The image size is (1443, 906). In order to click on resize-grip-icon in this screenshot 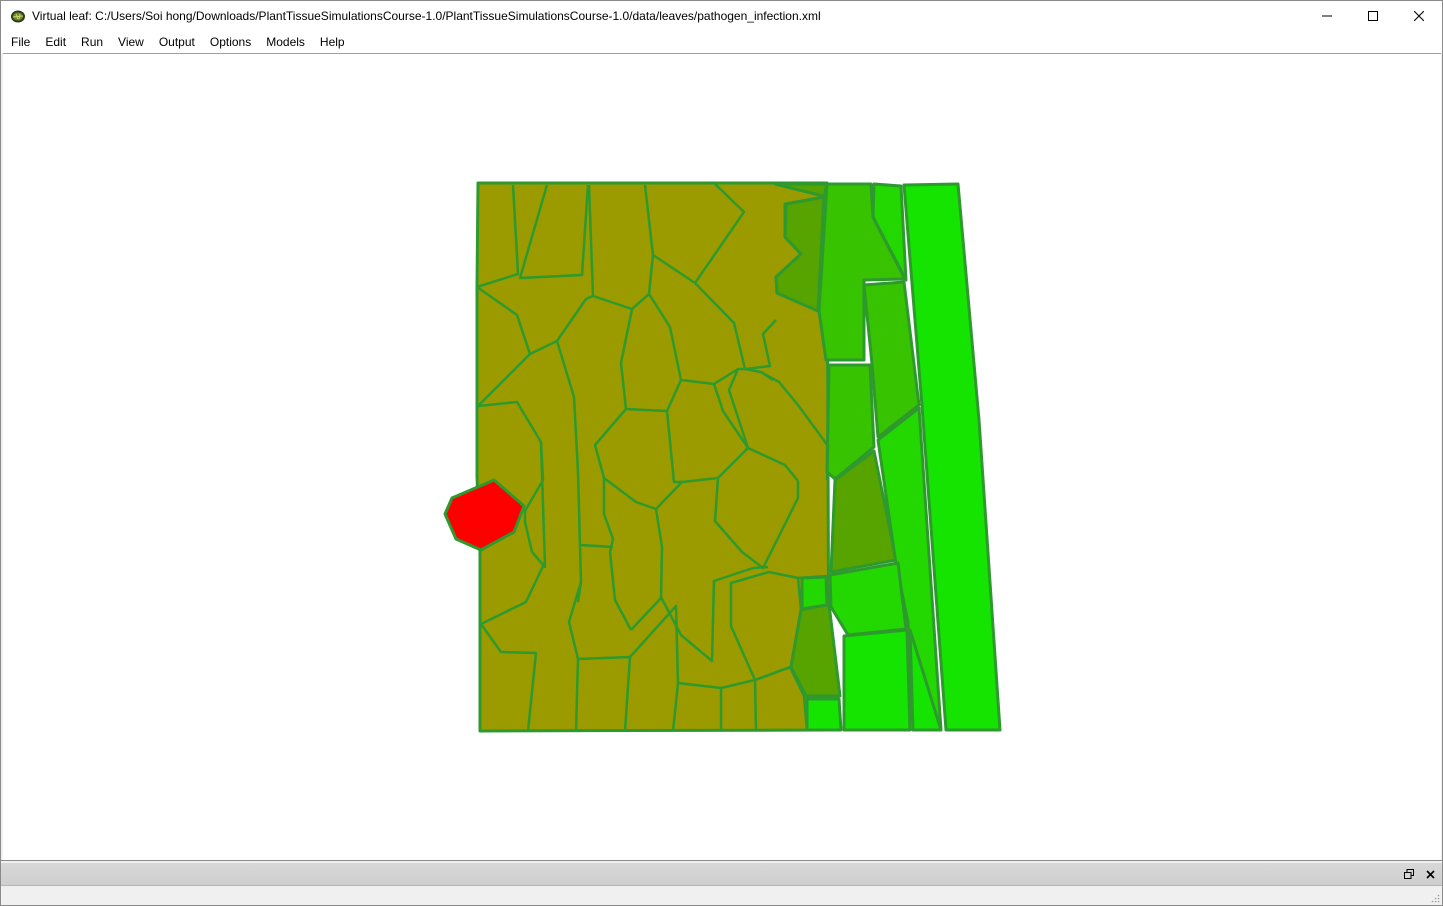, I will do `click(1435, 898)`.